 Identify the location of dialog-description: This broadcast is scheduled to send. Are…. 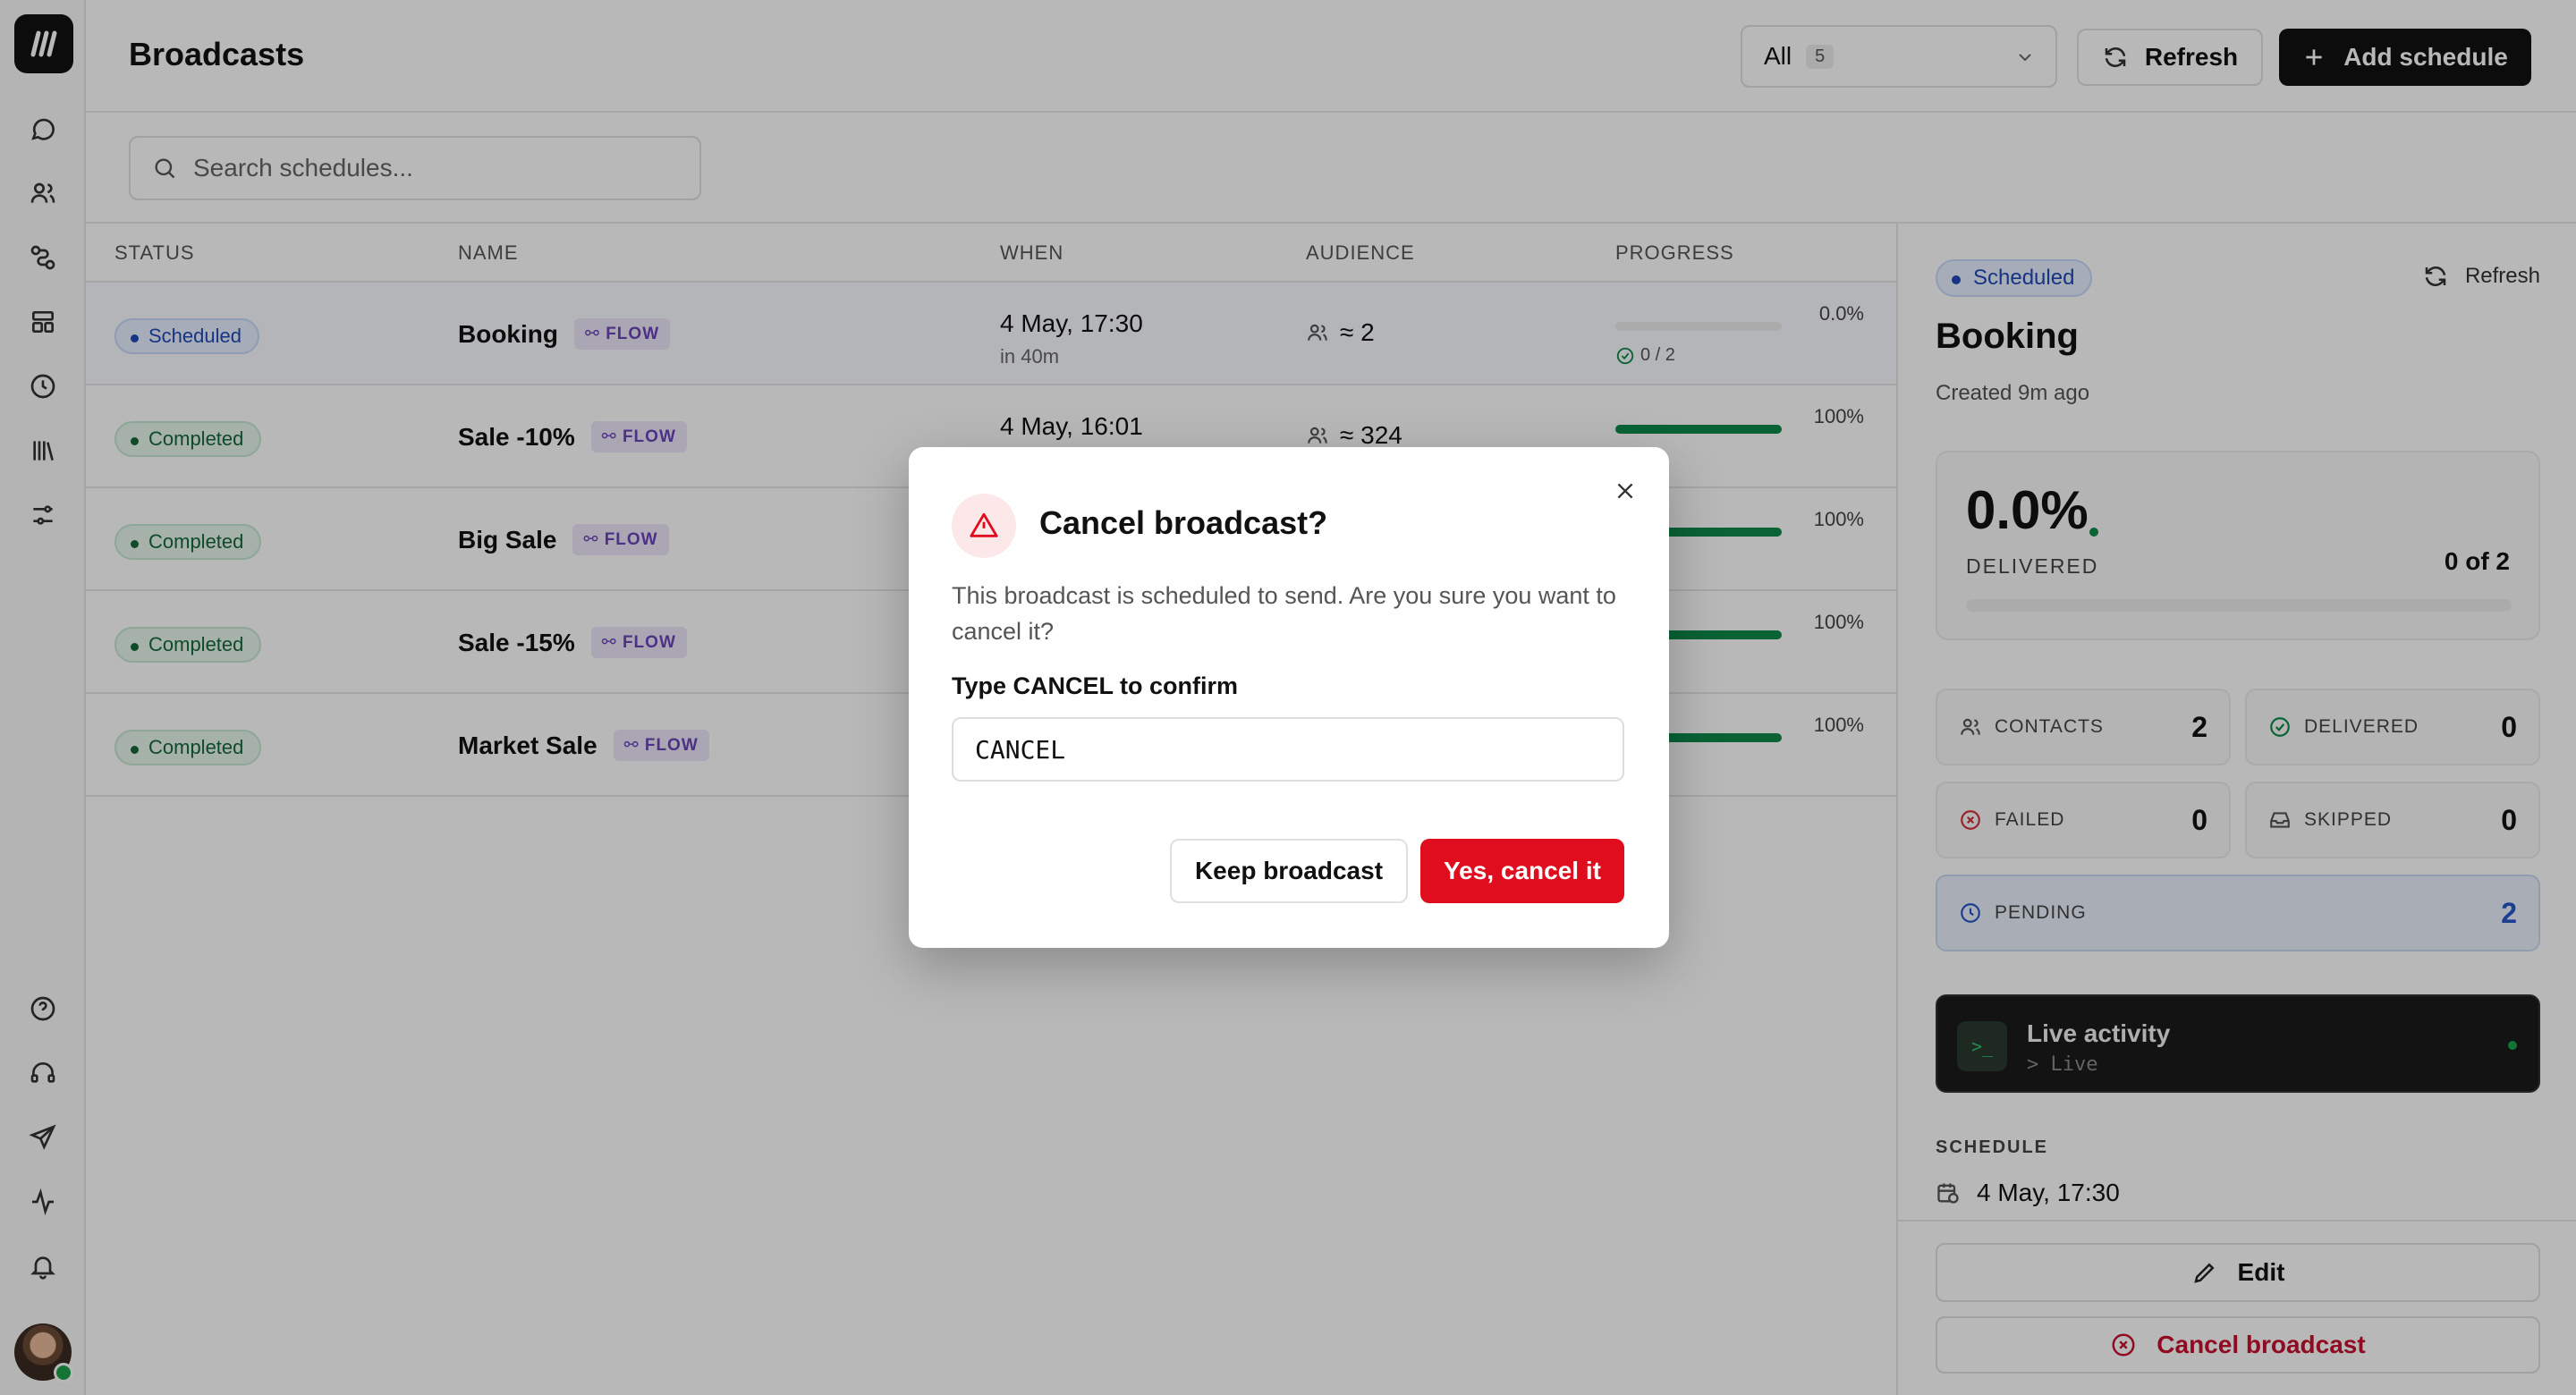
(1284, 613).